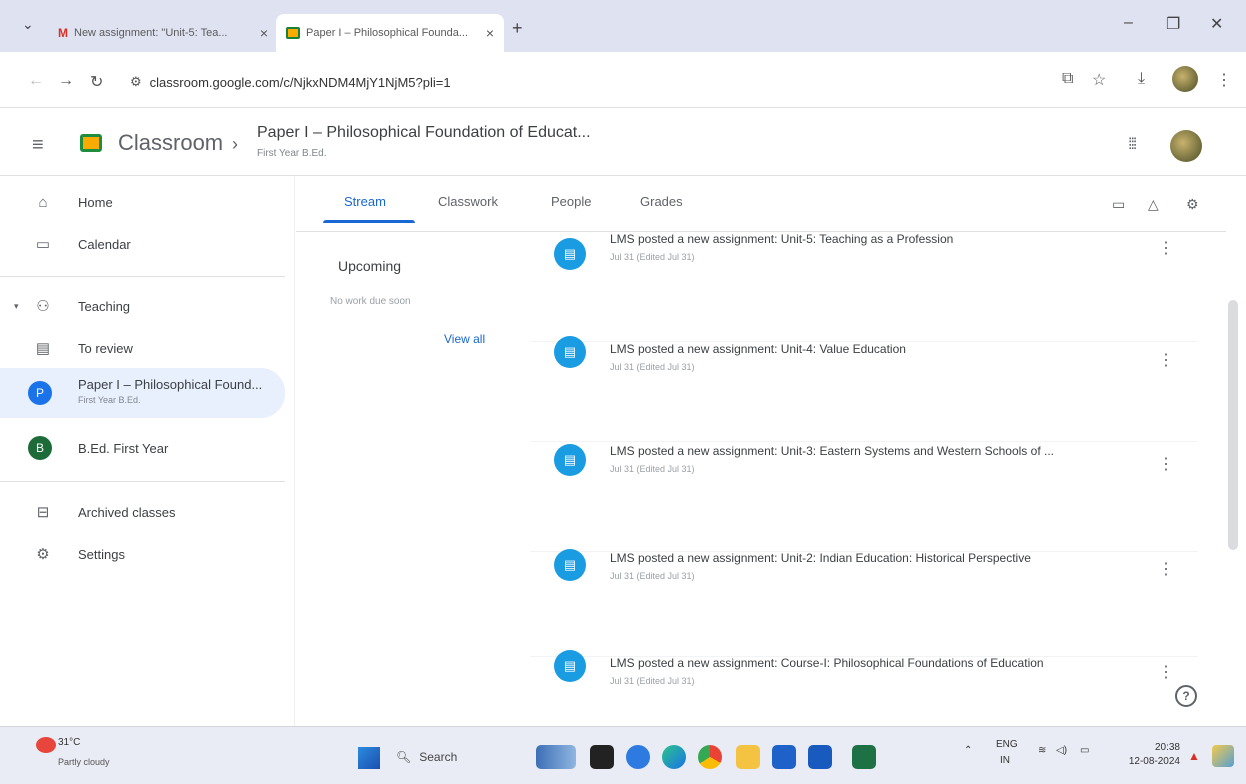 This screenshot has width=1246, height=784. Describe the element at coordinates (109, 400) in the screenshot. I see `sidebar-item-sublabel: First Year B.Ed.` at that location.